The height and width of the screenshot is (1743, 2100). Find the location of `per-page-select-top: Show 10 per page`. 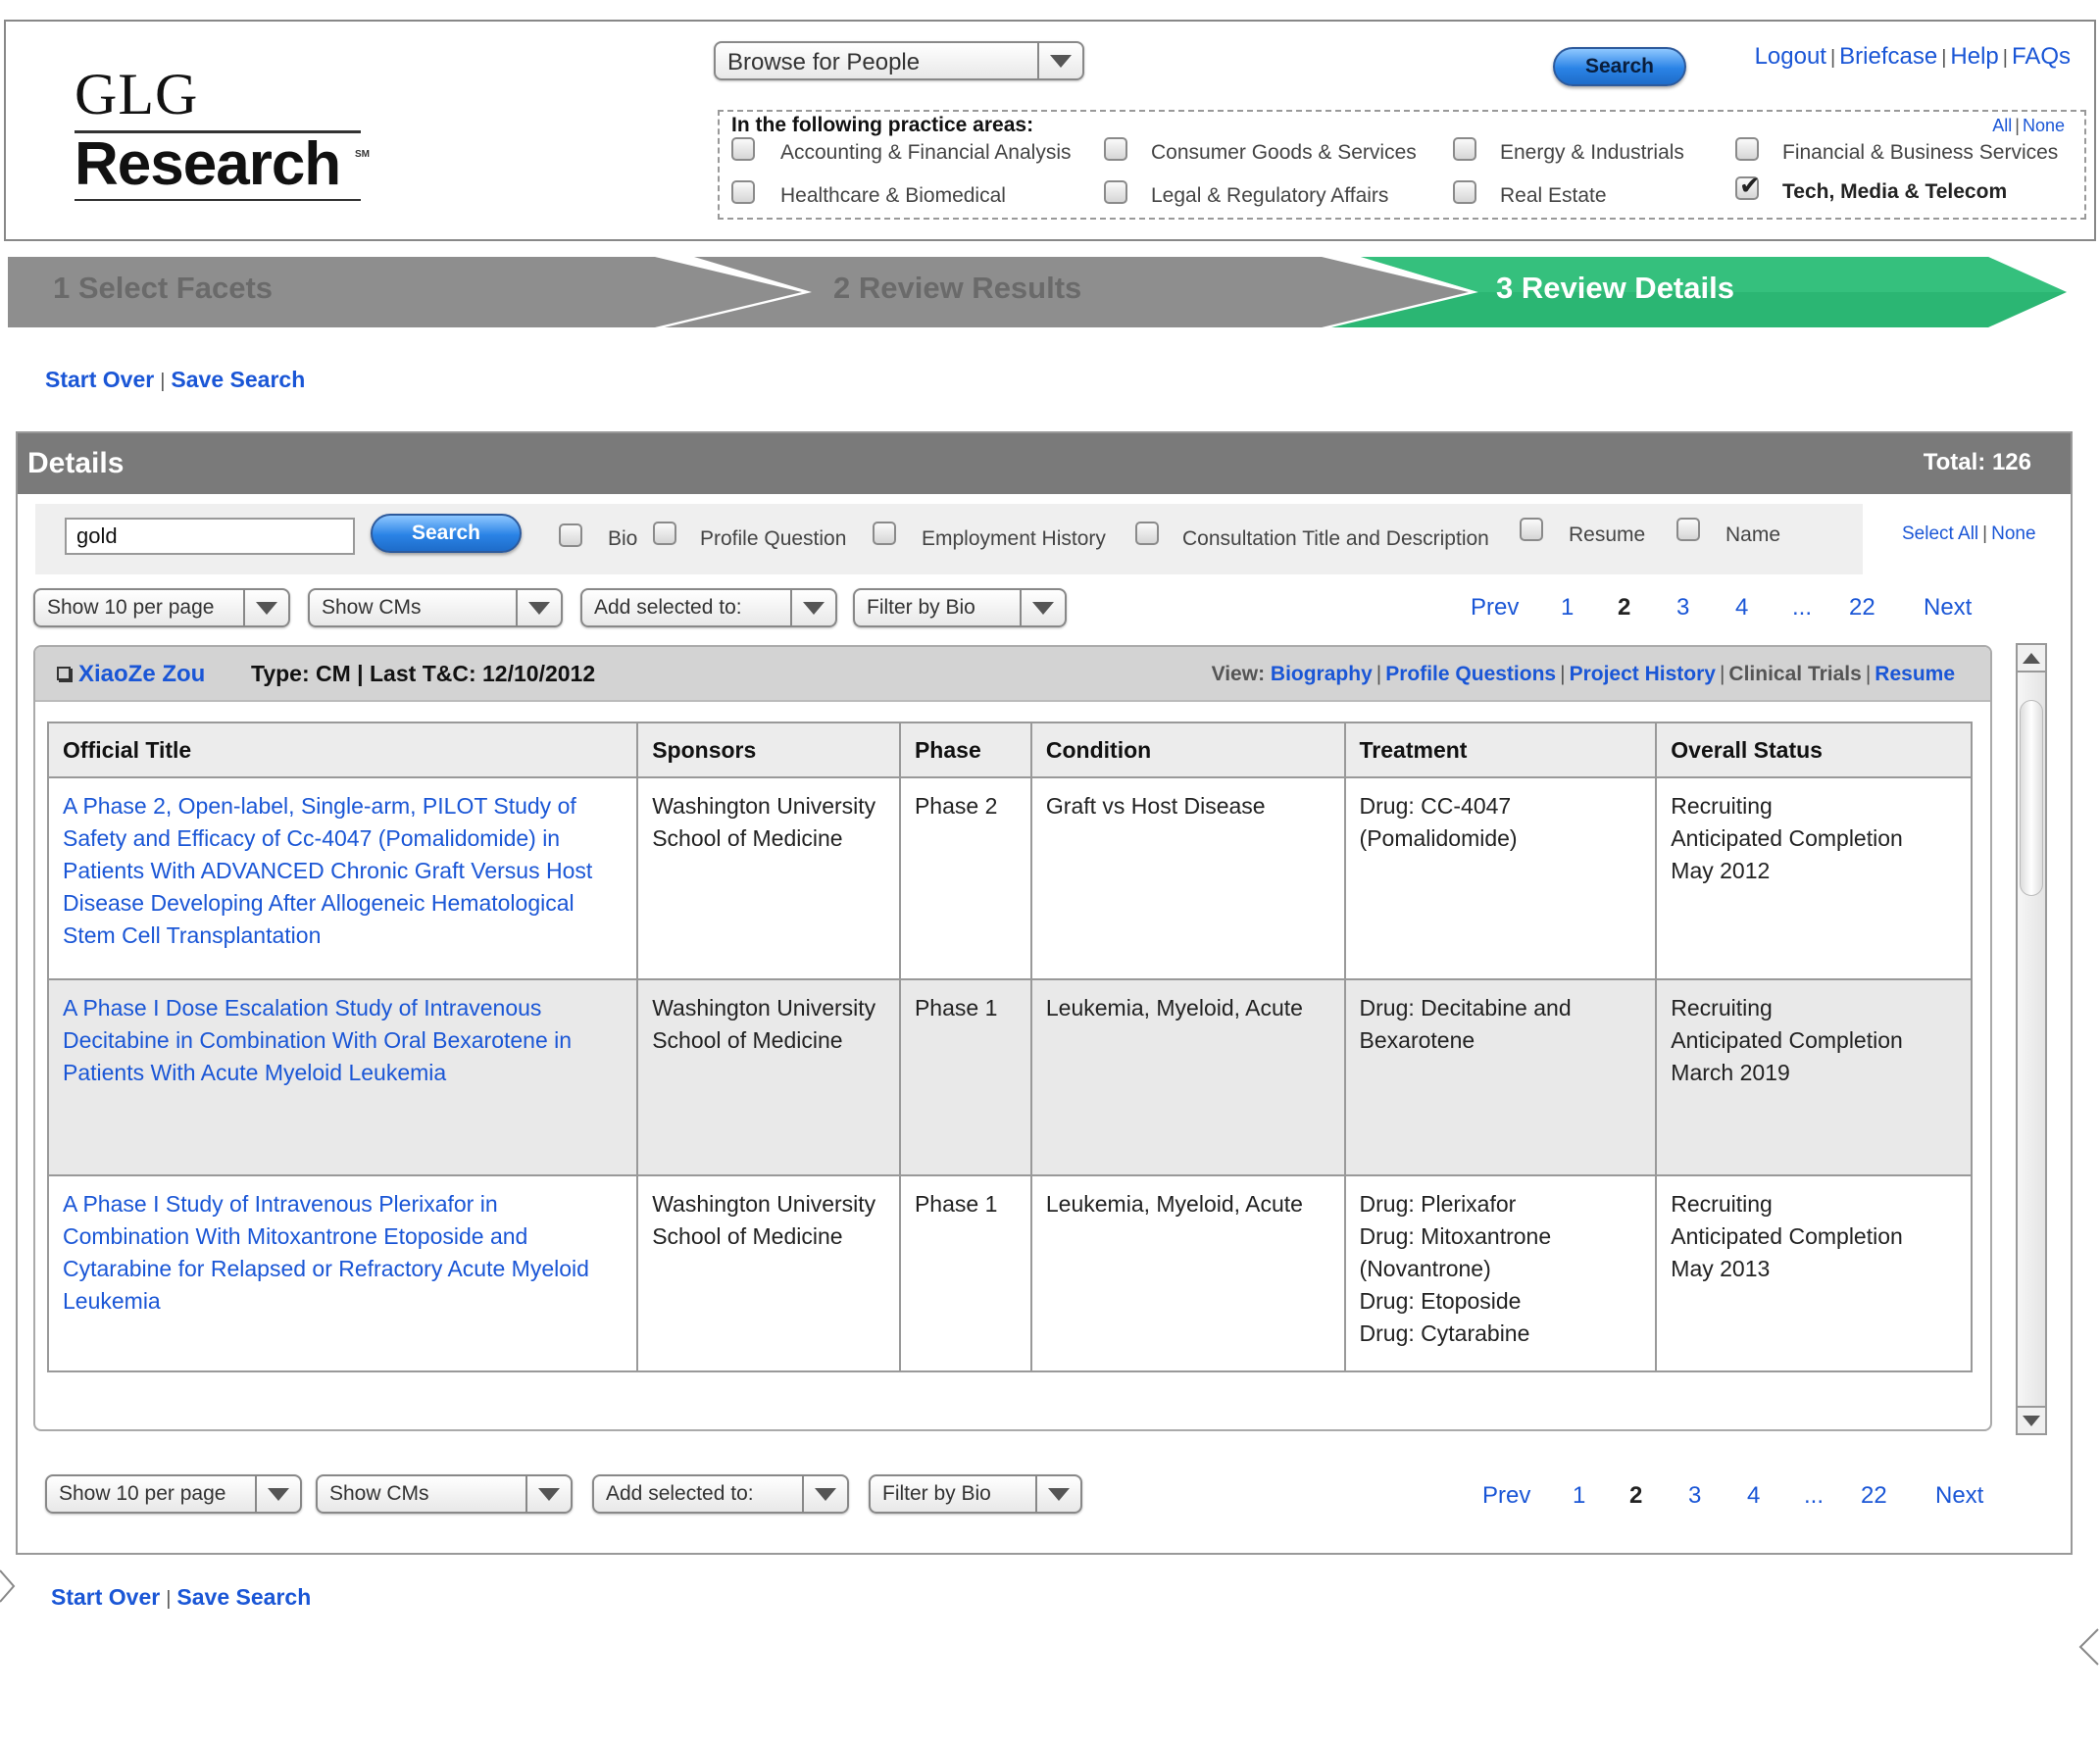

per-page-select-top: Show 10 per page is located at coordinates (161, 607).